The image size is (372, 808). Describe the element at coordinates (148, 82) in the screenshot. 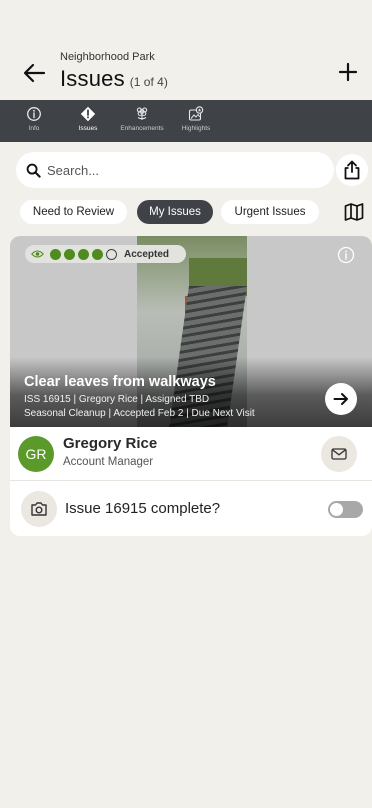

I see `issue-count: (1 of 4)` at that location.